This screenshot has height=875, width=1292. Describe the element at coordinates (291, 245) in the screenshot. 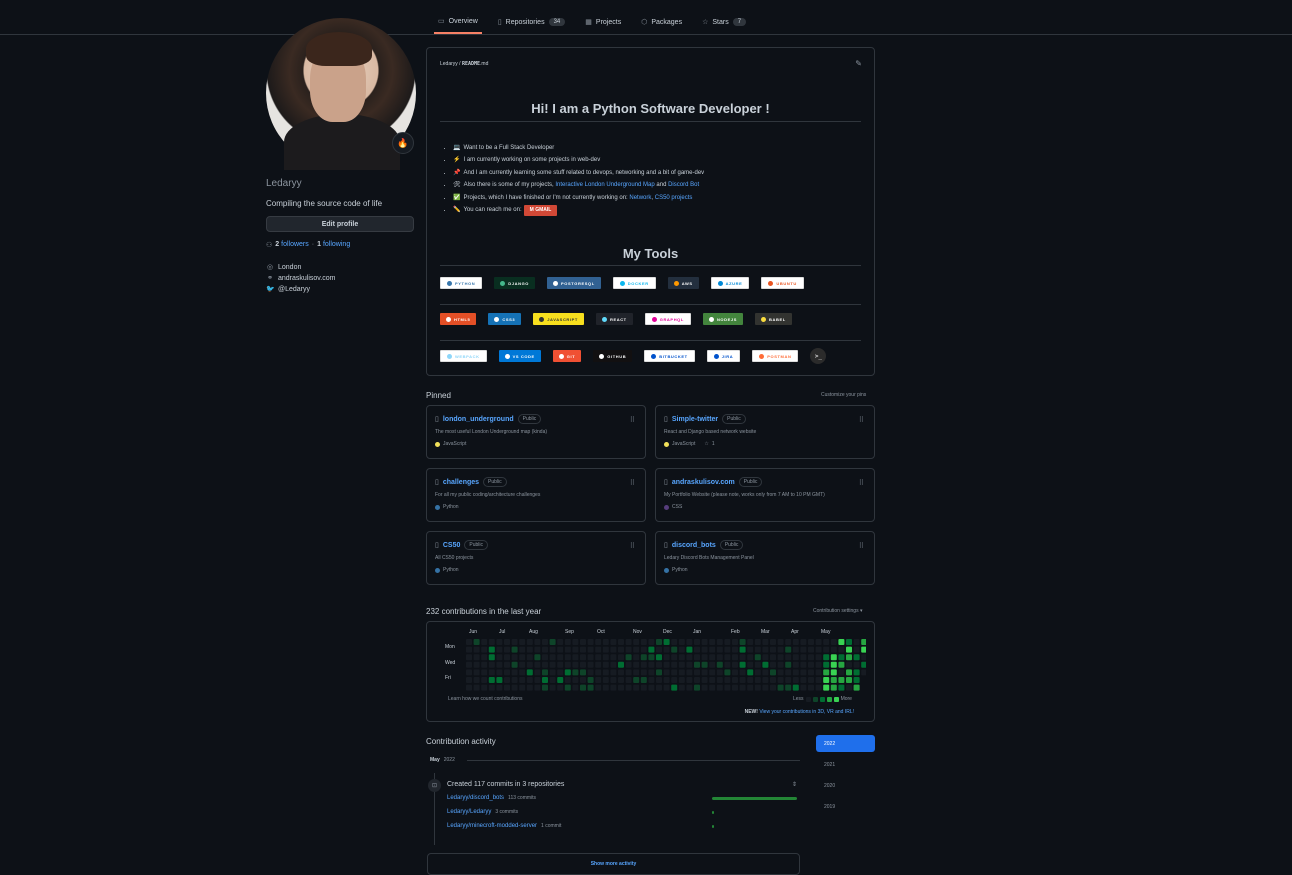

I see `followers-link: 2 followers` at that location.